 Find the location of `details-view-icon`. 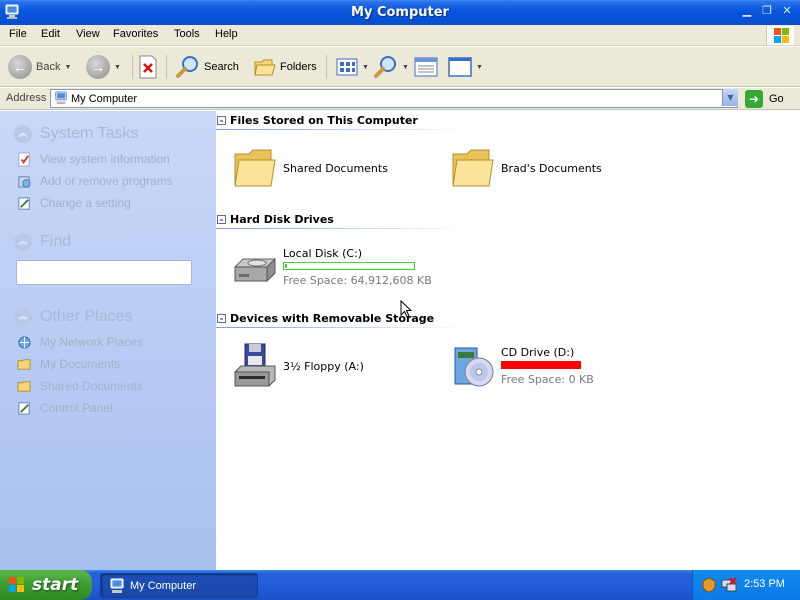

details-view-icon is located at coordinates (426, 67).